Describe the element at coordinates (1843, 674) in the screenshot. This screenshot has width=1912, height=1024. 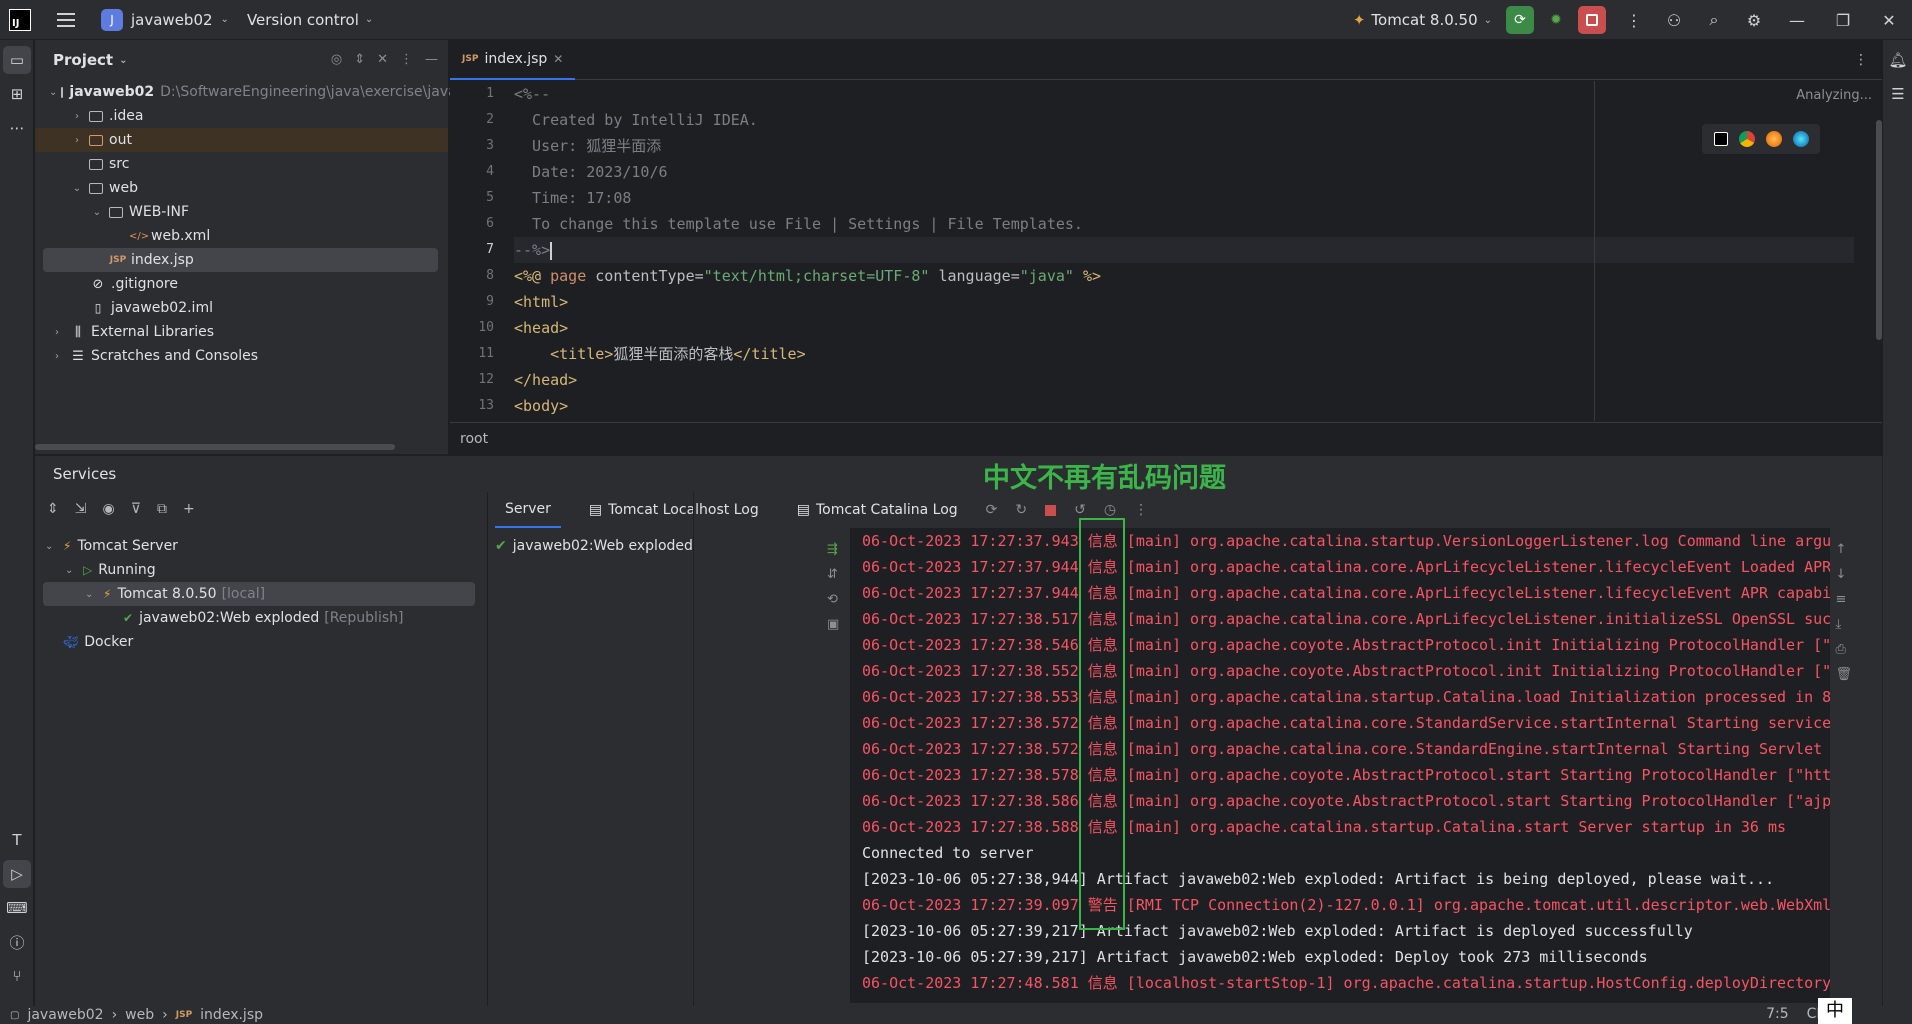
I see `clear-trash-icon: 🗑︎` at that location.